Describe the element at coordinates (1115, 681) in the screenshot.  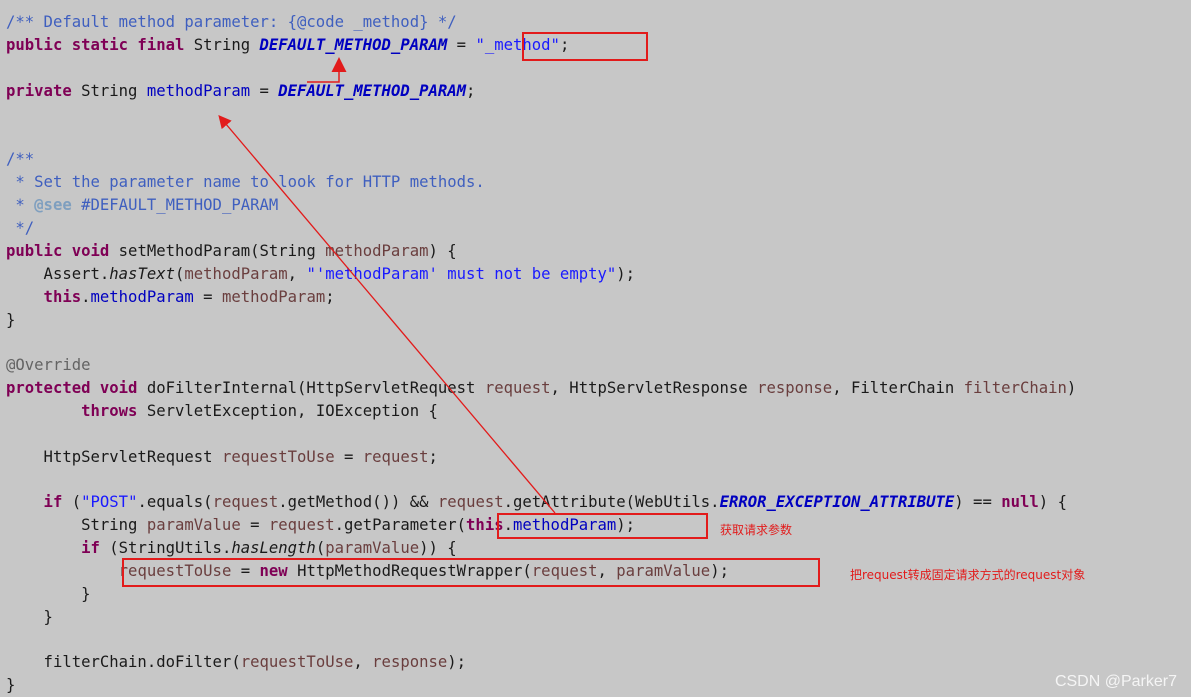
I see `watermark: CSDN @Parker7` at that location.